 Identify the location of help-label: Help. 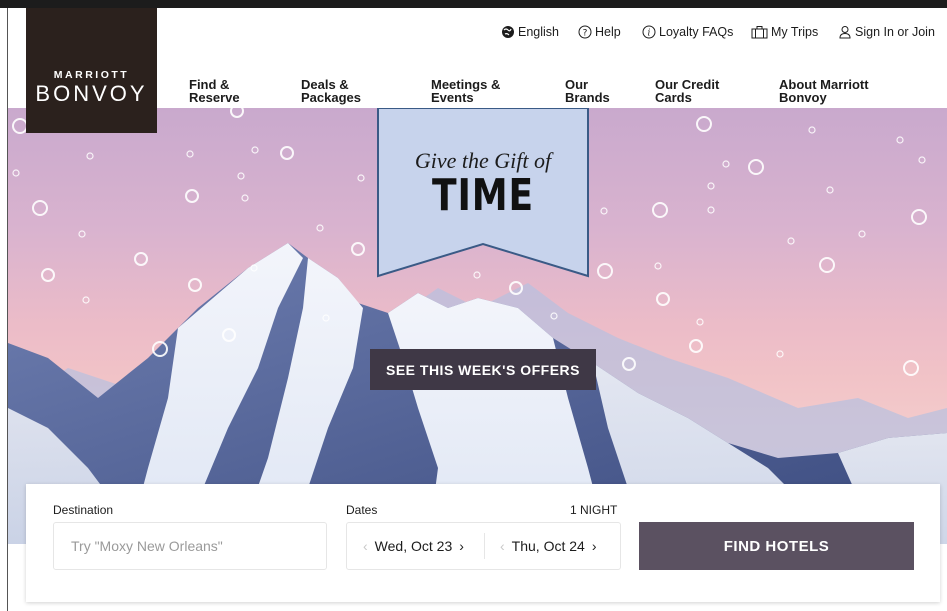
(608, 32).